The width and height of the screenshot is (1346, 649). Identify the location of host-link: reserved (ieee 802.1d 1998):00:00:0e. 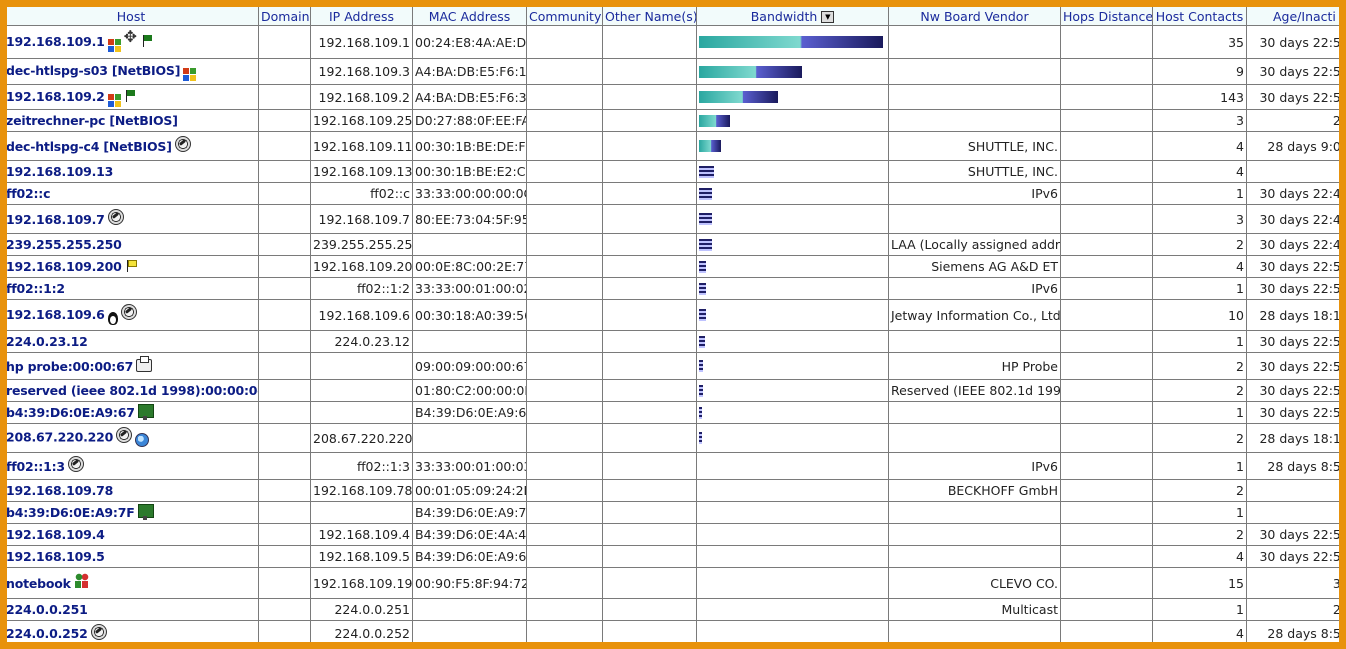
(132, 390).